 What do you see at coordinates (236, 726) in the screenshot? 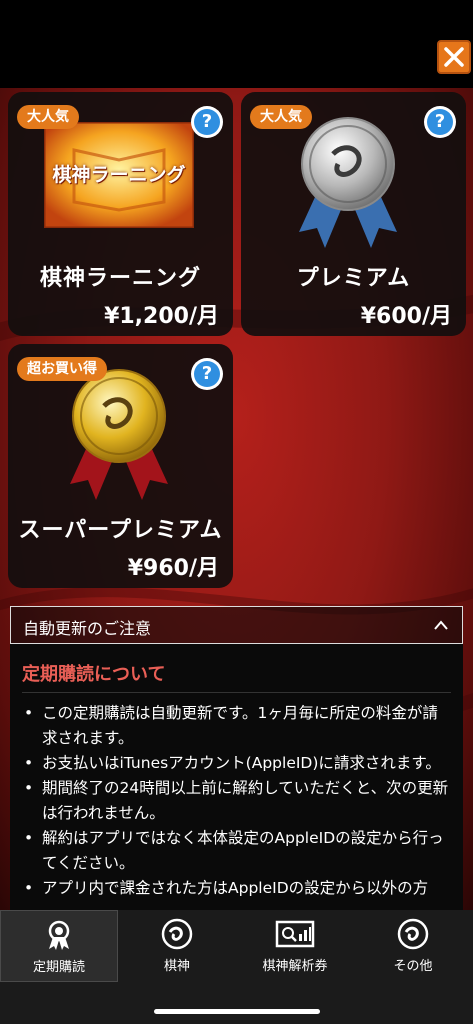
I see `list-item: この定期購読は自動更新です。1ヶ月毎に所定の料金が請求されます。` at bounding box center [236, 726].